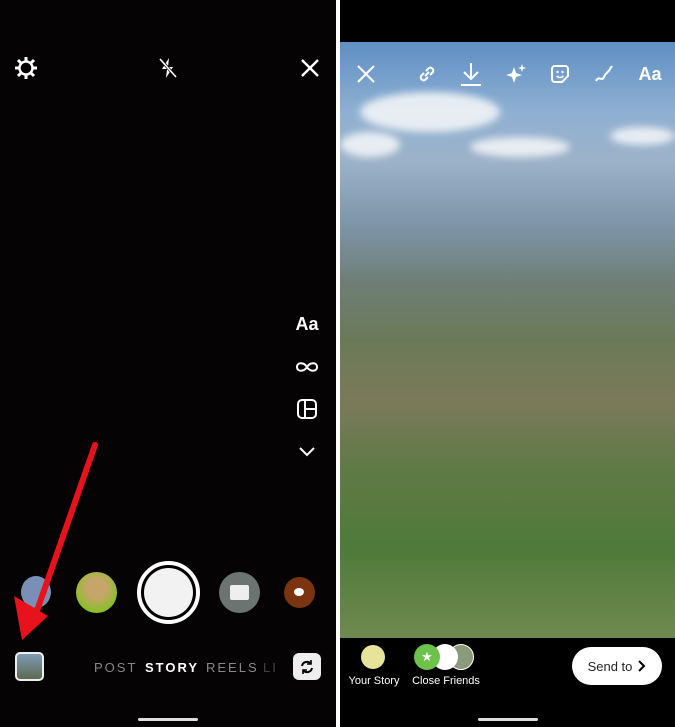 The image size is (675, 727). I want to click on your-story-label: Your Story, so click(374, 681).